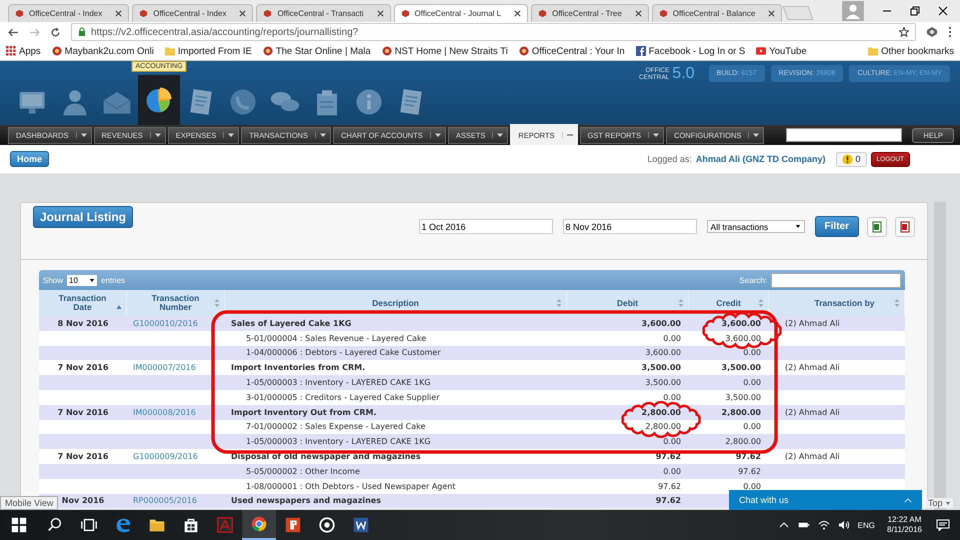 The width and height of the screenshot is (960, 540). What do you see at coordinates (89, 525) in the screenshot?
I see `taskview-icon` at bounding box center [89, 525].